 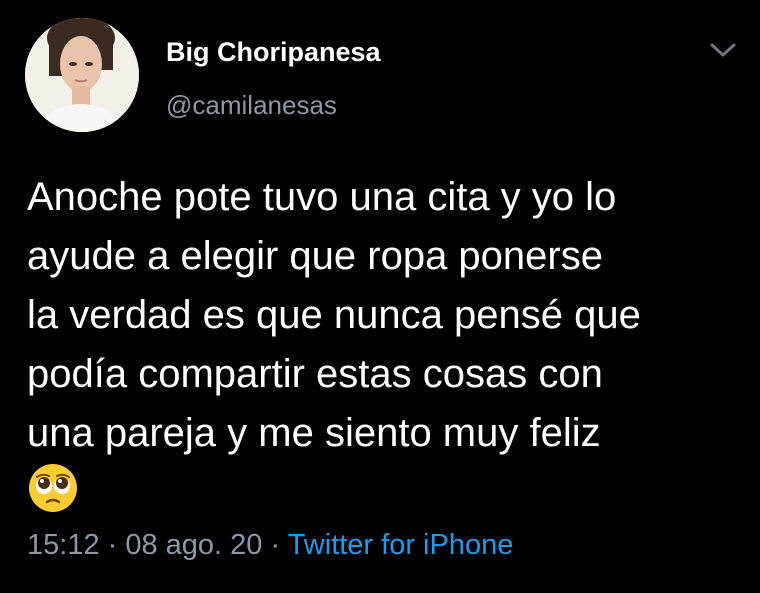 I want to click on tweet-line: Anoche pote tuvo una cita y yo lo, so click(x=322, y=197).